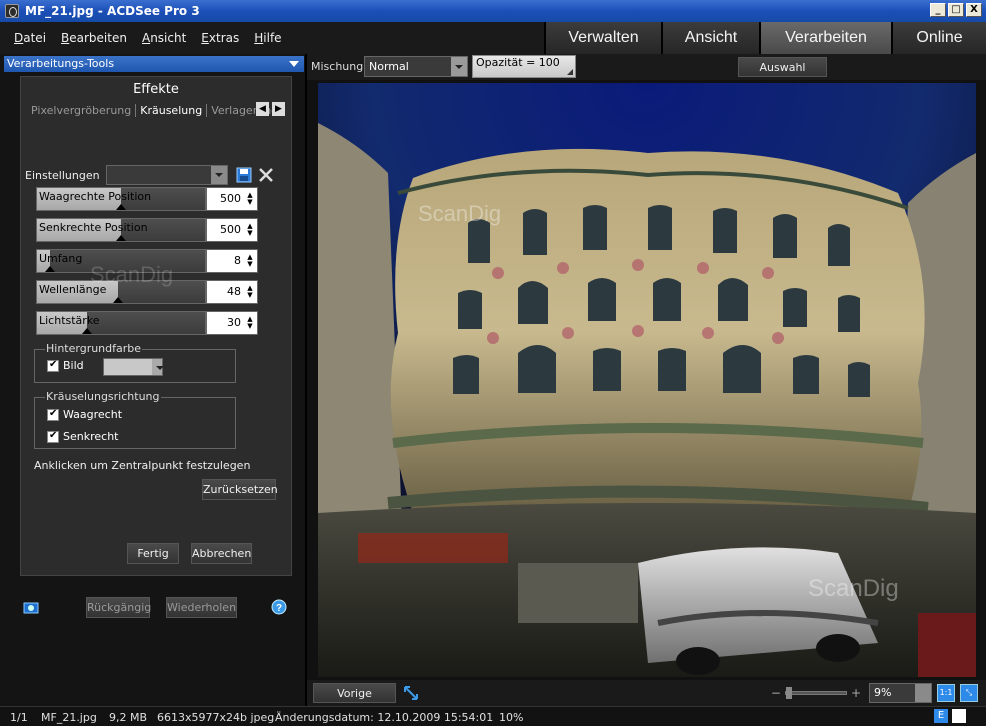 This screenshot has height=726, width=986. I want to click on title-bar: MF_21.jpg - ACDSee Pro 3 _ □ X, so click(493, 11).